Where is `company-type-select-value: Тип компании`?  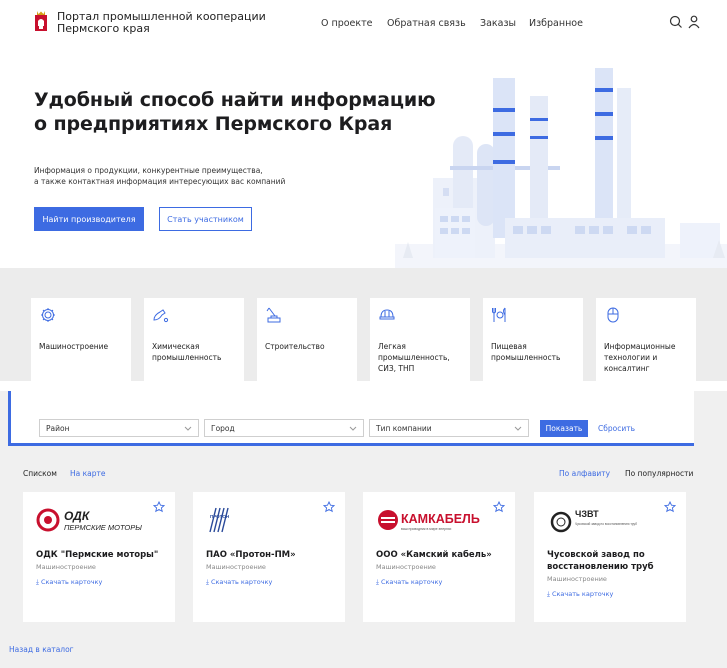 company-type-select-value: Тип компании is located at coordinates (404, 428).